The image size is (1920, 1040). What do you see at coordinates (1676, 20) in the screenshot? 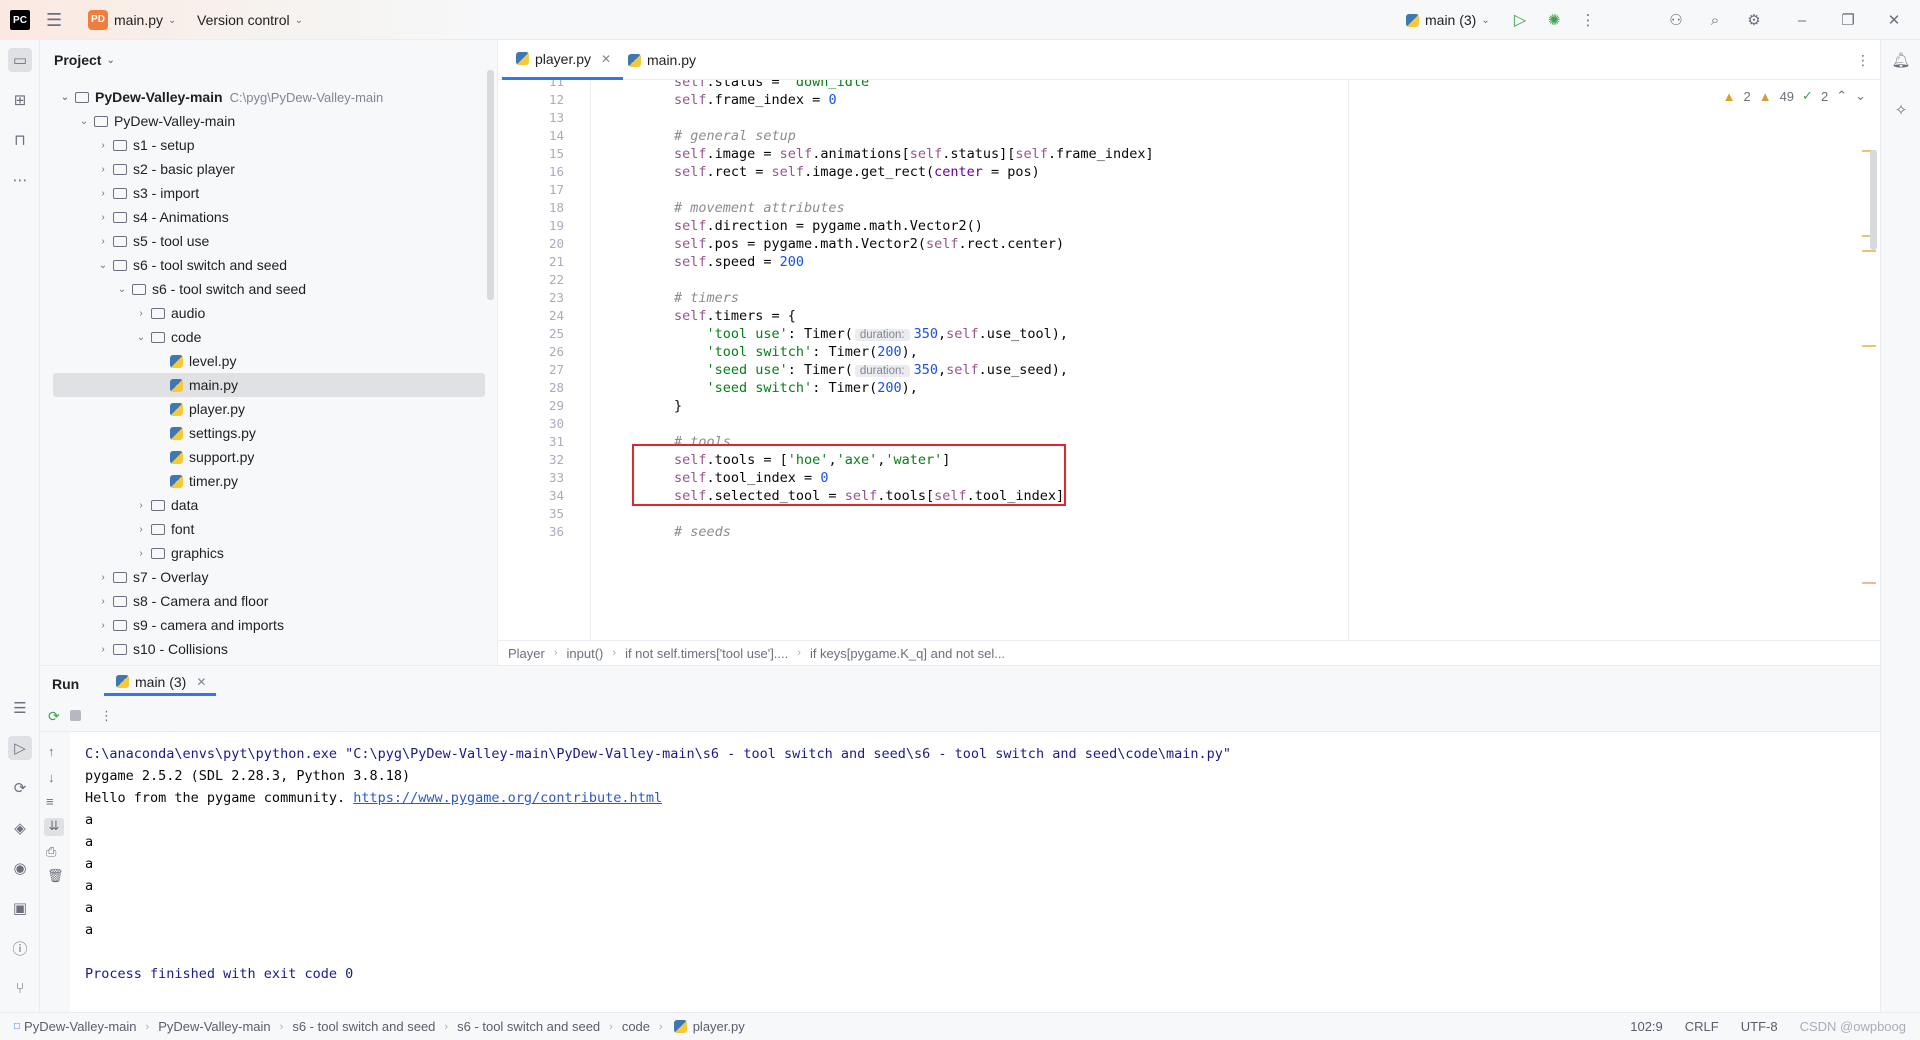
I see `add-user-icon: ⚇` at bounding box center [1676, 20].